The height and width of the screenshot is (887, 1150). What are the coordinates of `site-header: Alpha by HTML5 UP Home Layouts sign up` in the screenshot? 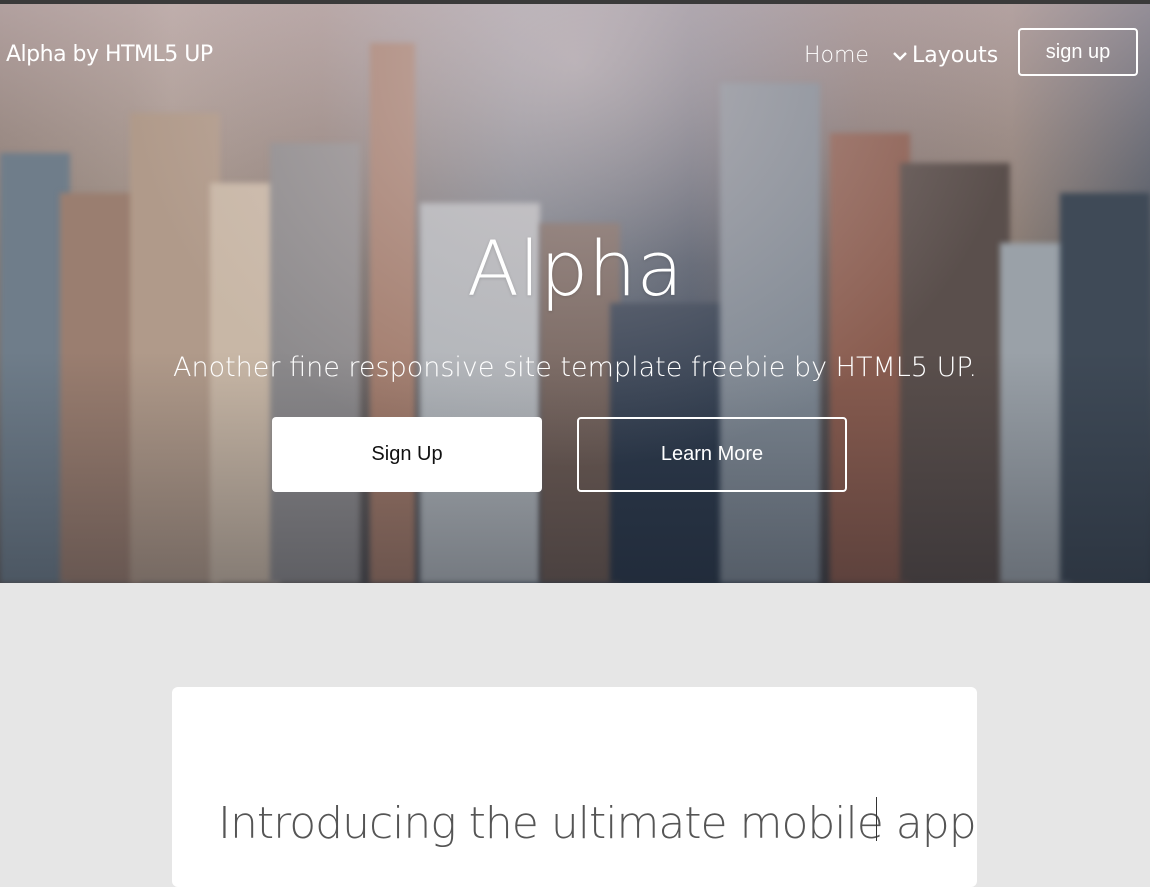 It's located at (575, 54).